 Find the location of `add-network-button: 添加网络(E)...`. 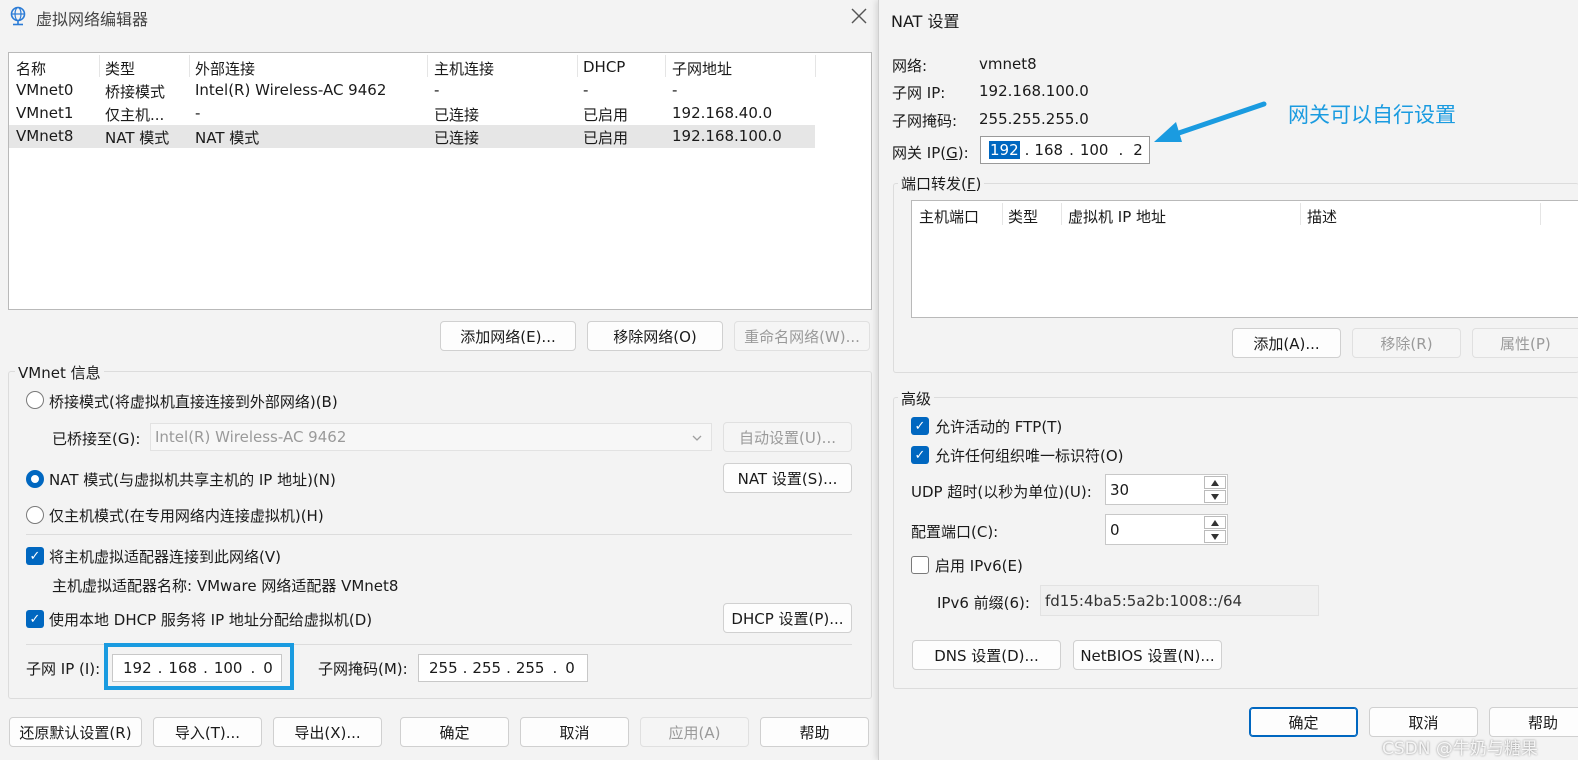

add-network-button: 添加网络(E)... is located at coordinates (508, 336).